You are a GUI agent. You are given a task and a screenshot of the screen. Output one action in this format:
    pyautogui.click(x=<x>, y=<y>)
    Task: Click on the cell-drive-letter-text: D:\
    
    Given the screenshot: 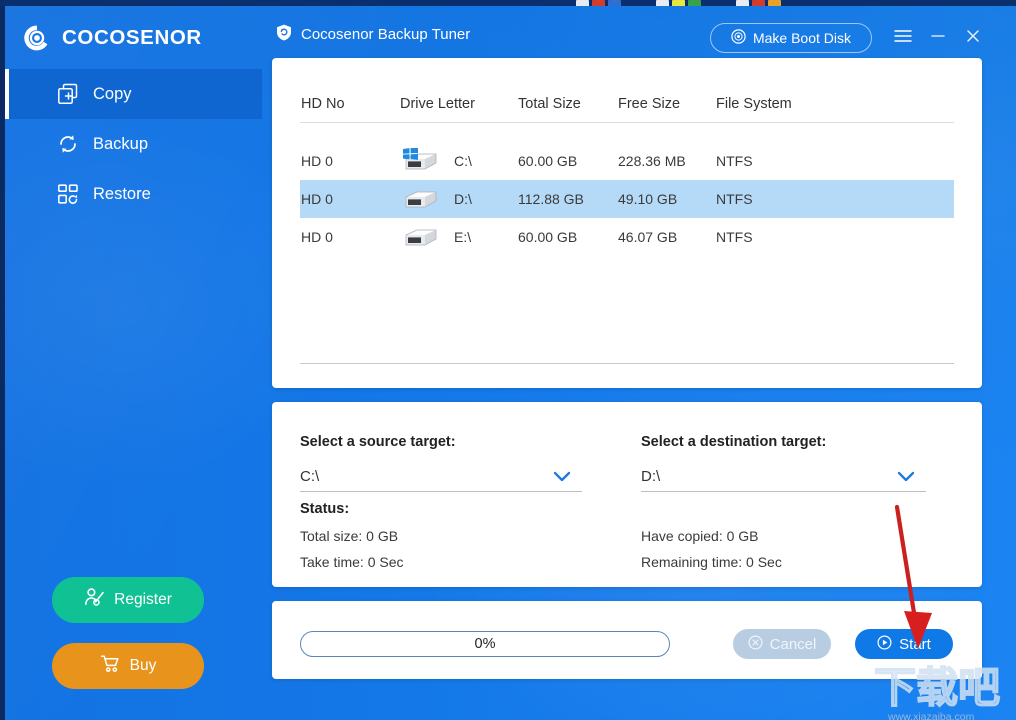 What is the action you would take?
    pyautogui.click(x=463, y=199)
    